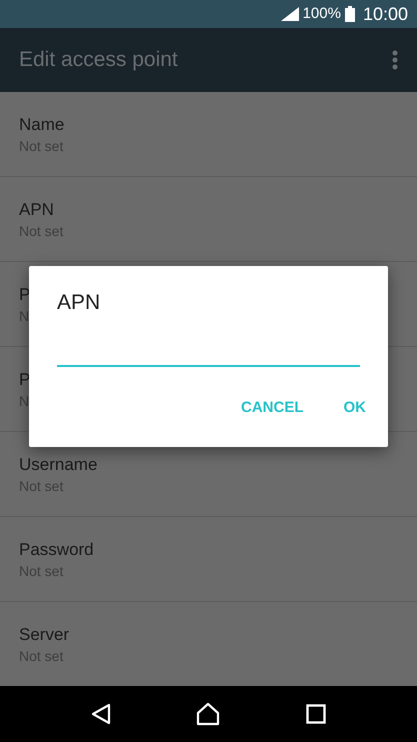 Image resolution: width=417 pixels, height=742 pixels. What do you see at coordinates (316, 714) in the screenshot?
I see `recent-apps-icon` at bounding box center [316, 714].